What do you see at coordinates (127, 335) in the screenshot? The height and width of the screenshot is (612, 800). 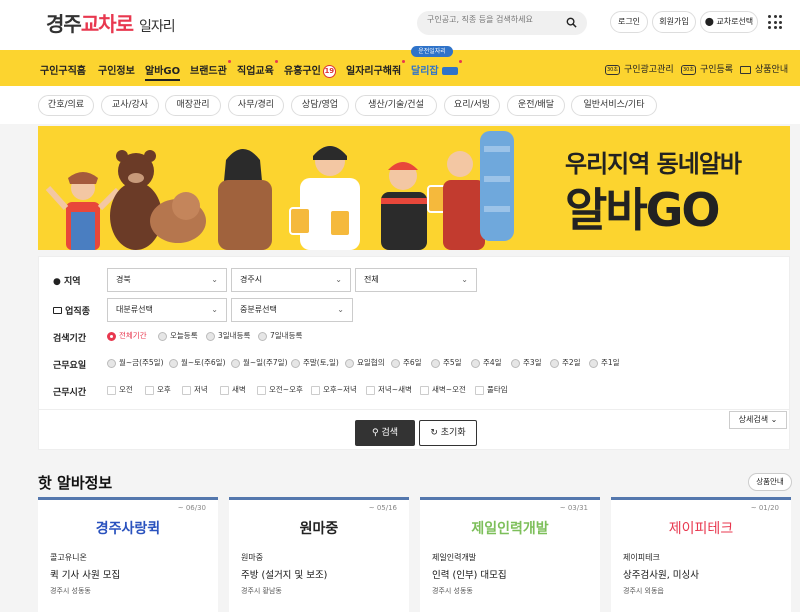 I see `period-option: 전체기간` at bounding box center [127, 335].